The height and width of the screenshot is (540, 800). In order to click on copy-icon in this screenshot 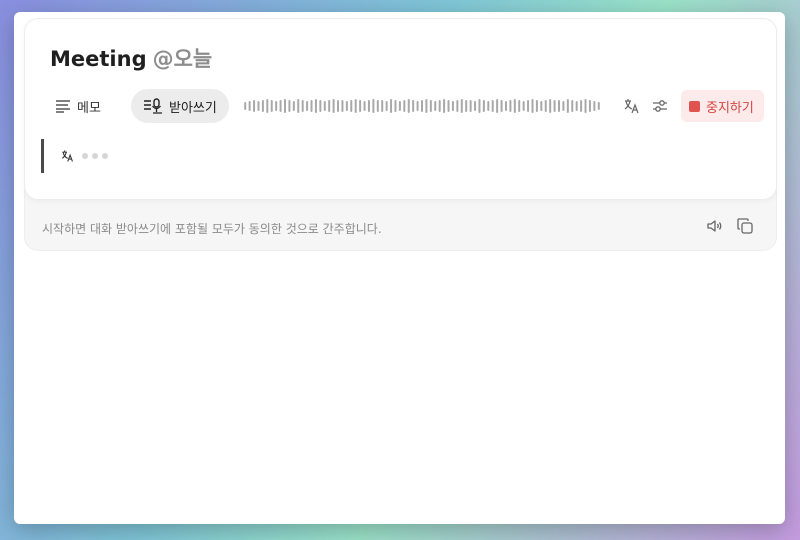, I will do `click(745, 226)`.